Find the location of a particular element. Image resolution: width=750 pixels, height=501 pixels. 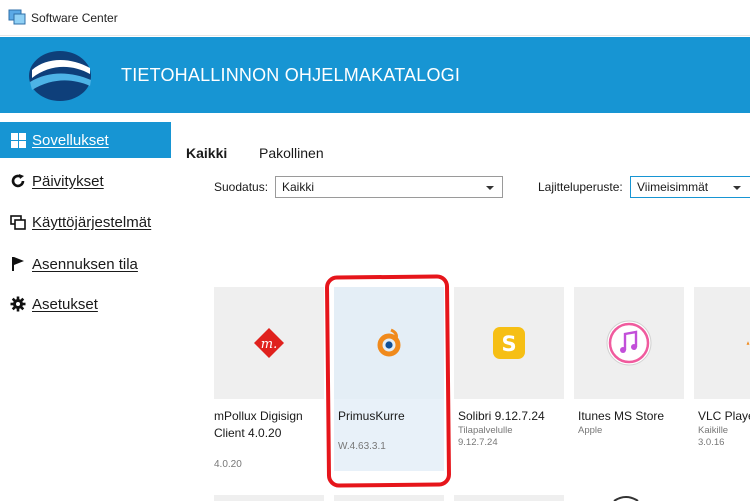

sidebar-item-settings: Asetukset is located at coordinates (86, 304).